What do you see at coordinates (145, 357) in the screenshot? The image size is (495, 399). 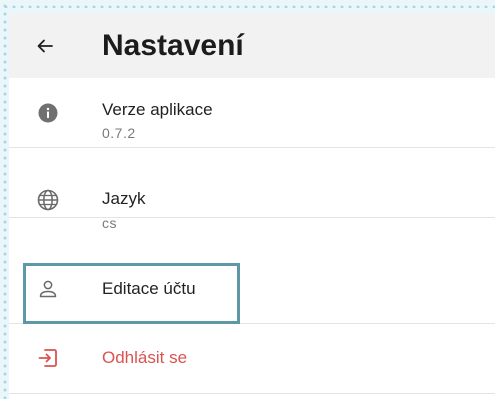 I see `settings-item-label: Odhlásit se` at bounding box center [145, 357].